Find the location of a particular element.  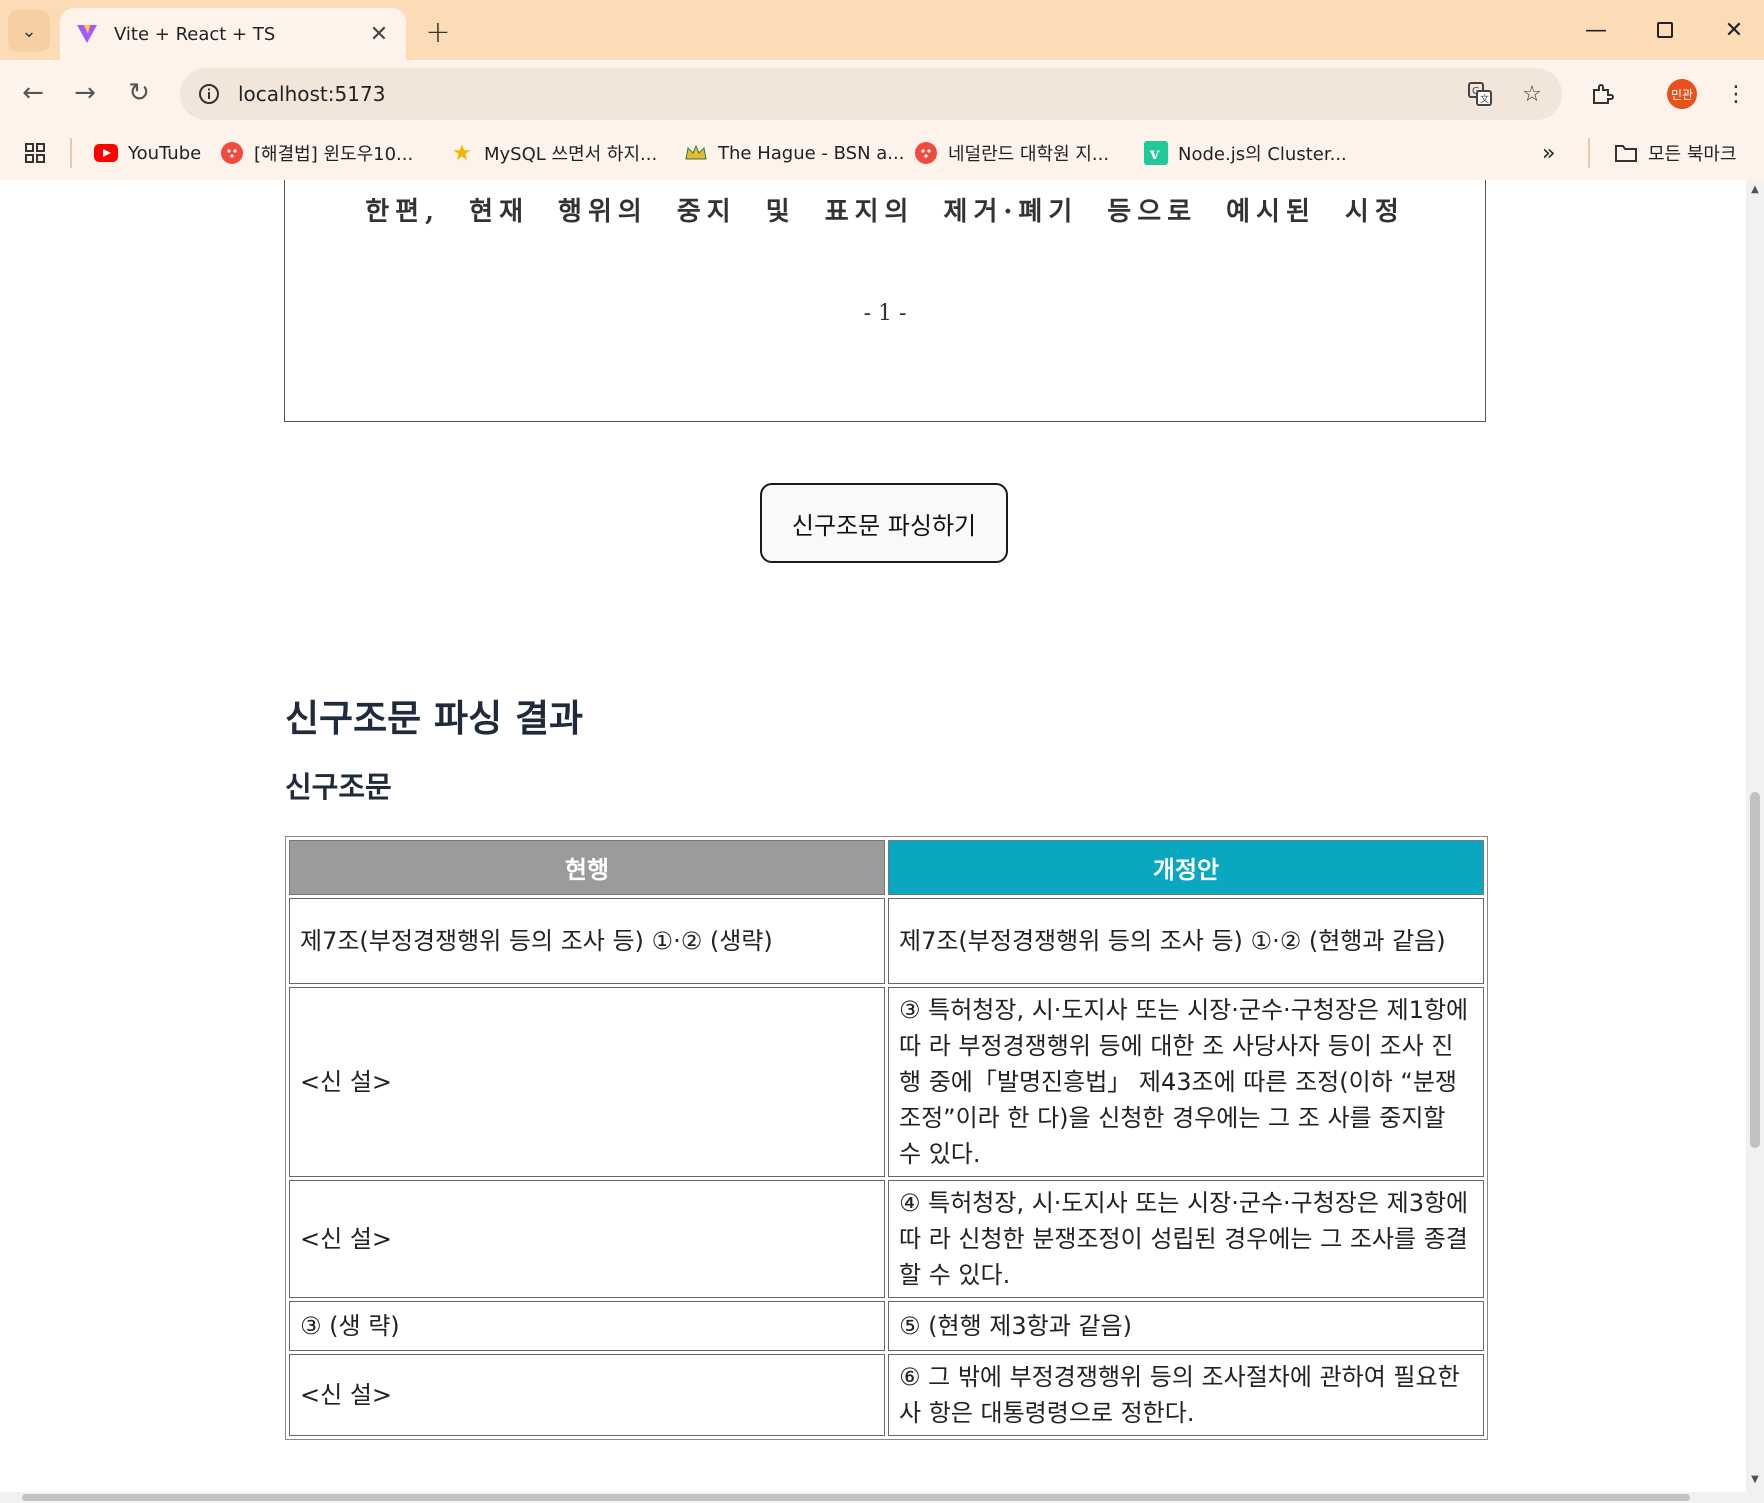

menu-icon: ⋮ is located at coordinates (1736, 94).